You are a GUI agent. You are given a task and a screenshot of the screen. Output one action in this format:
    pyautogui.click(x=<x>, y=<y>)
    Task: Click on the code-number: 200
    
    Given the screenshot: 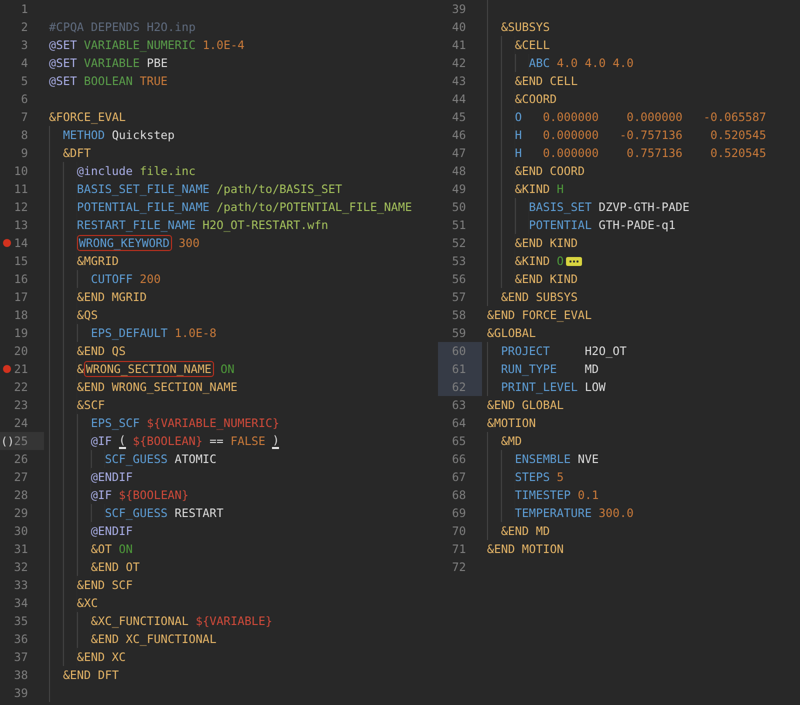 What is the action you would take?
    pyautogui.click(x=149, y=279)
    